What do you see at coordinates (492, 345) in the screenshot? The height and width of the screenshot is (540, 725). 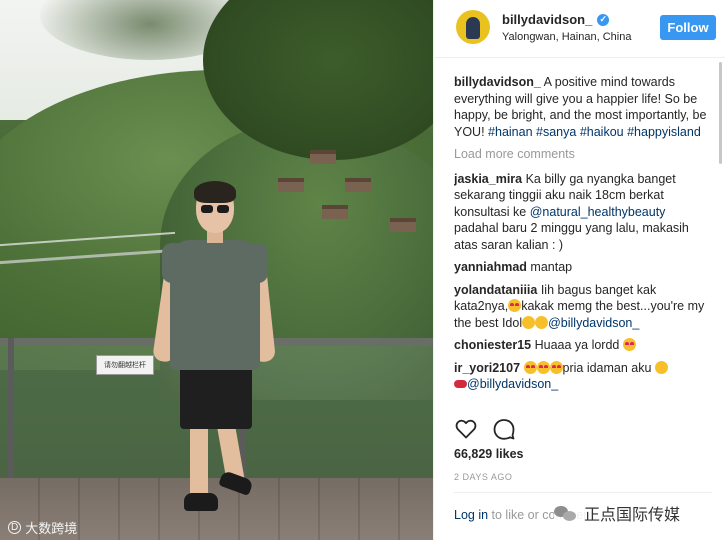 I see `comment-username: choniester15` at bounding box center [492, 345].